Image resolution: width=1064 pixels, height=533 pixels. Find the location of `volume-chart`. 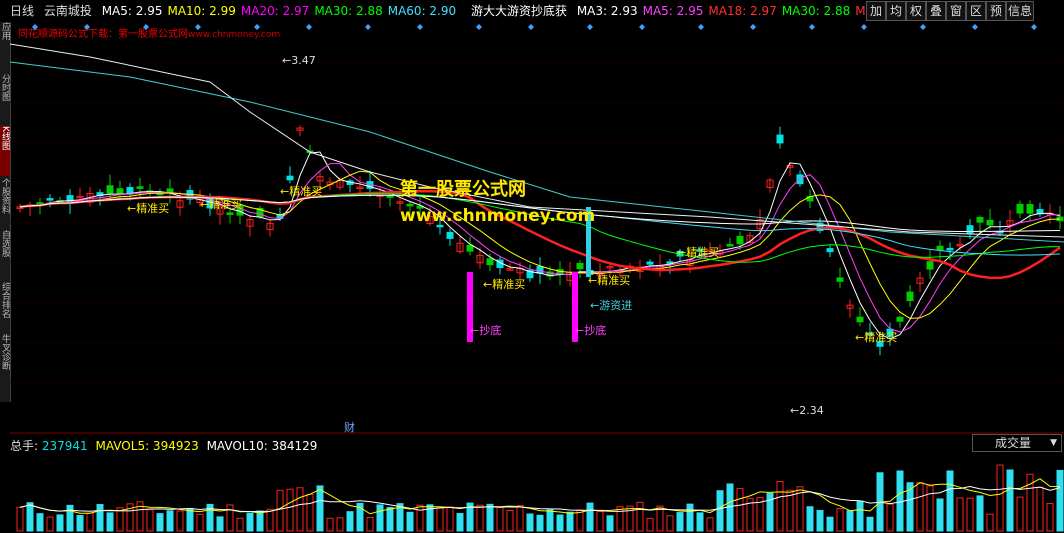

volume-chart is located at coordinates (537, 493).